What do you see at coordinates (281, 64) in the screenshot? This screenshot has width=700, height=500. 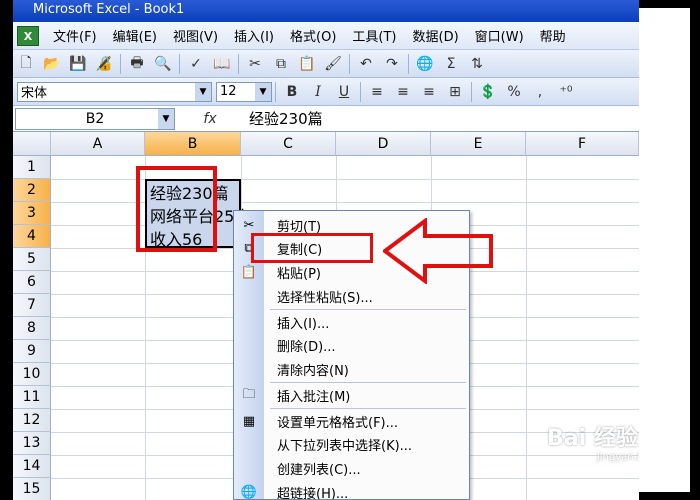 I see `copy-icon: ⧉` at bounding box center [281, 64].